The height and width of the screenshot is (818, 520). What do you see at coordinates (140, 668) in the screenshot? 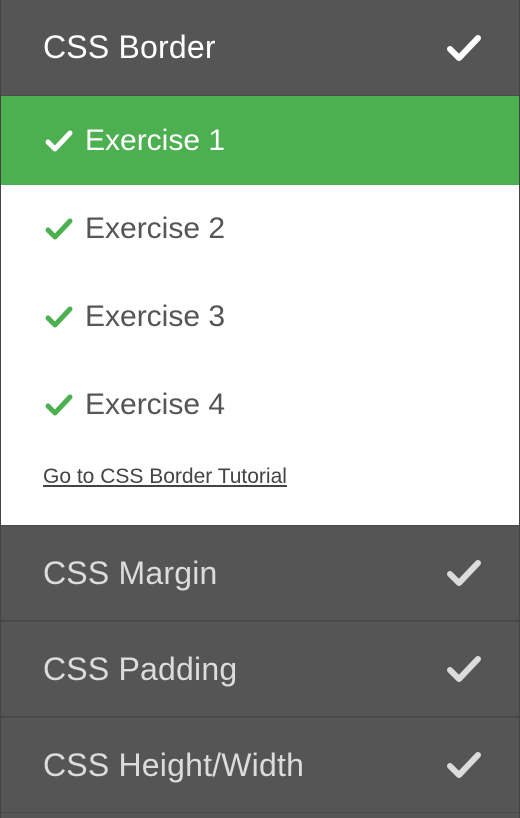
I see `section-title: CSS Padding` at bounding box center [140, 668].